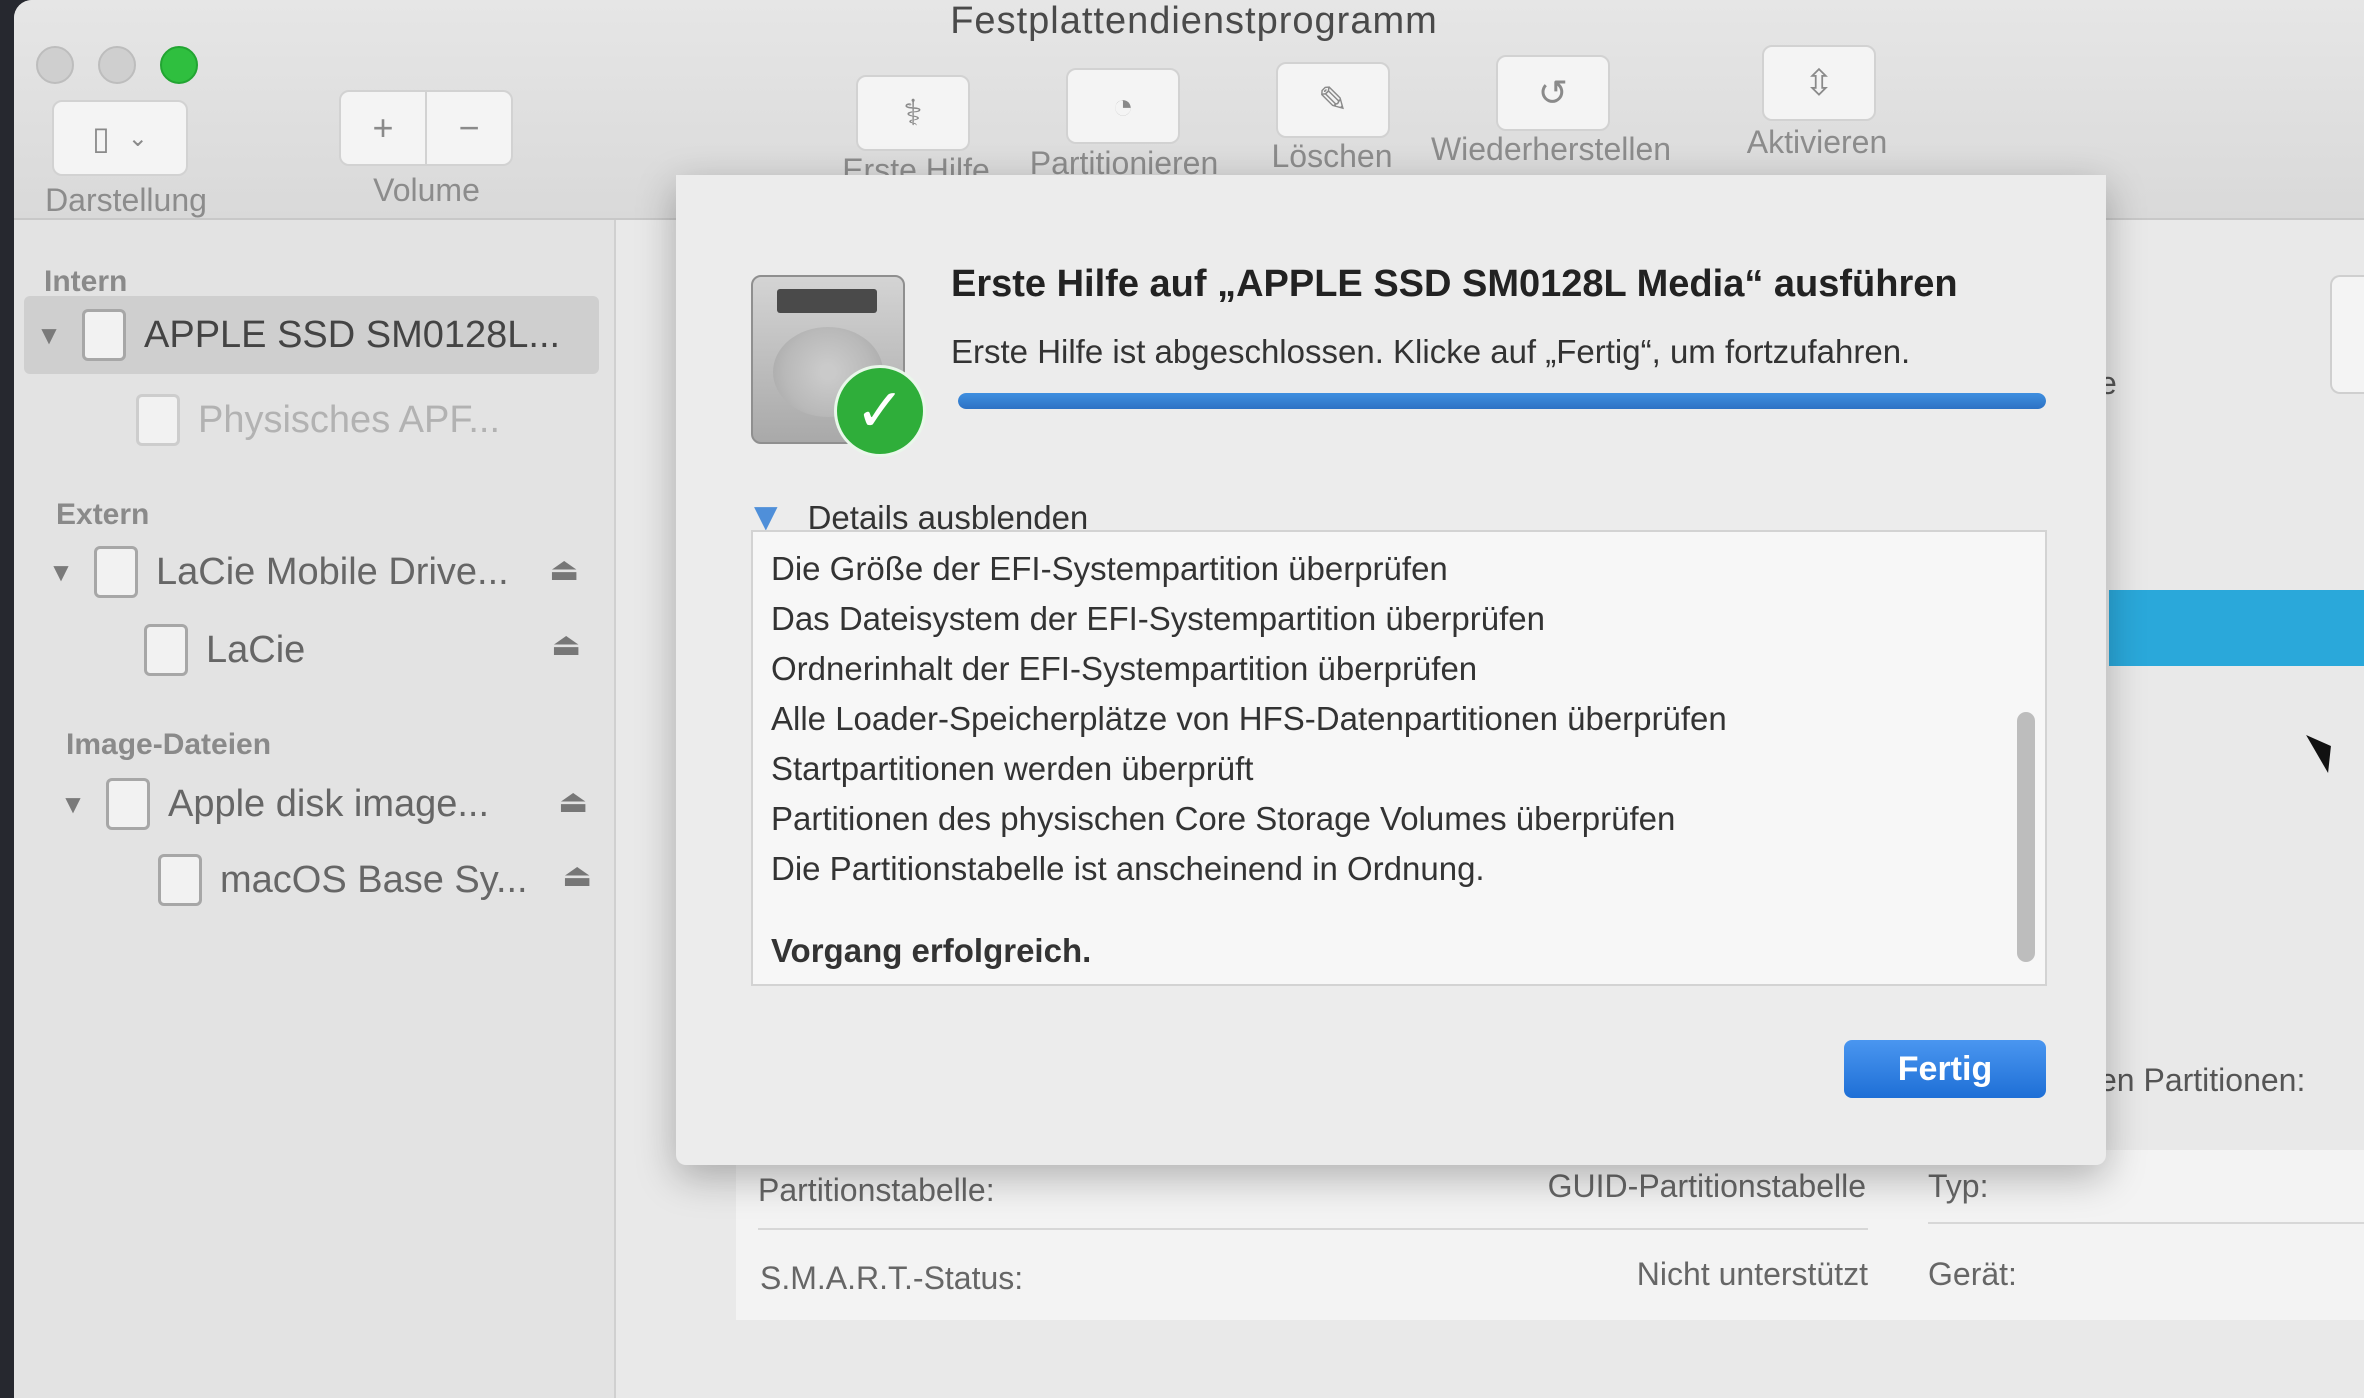  I want to click on view-mode-button: ▯ ⌄, so click(120, 138).